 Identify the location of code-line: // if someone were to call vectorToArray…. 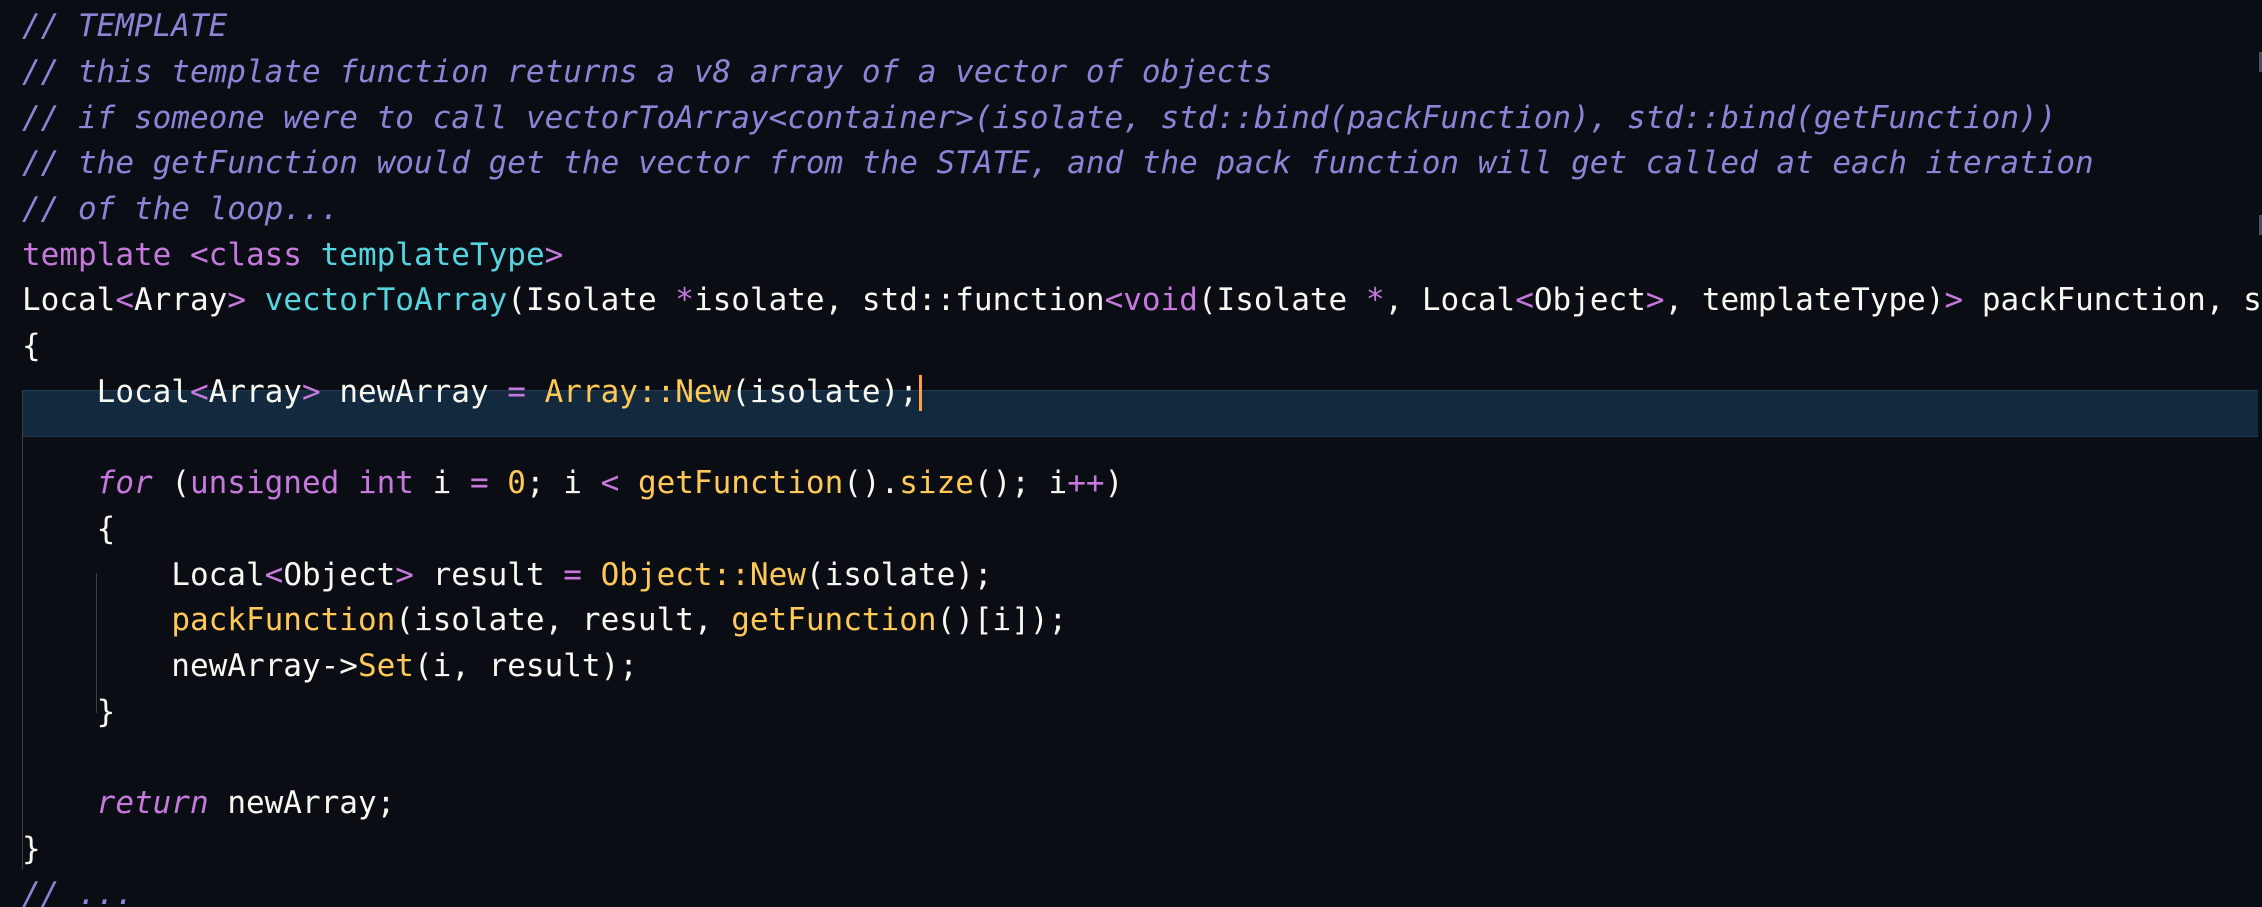
(1131, 119).